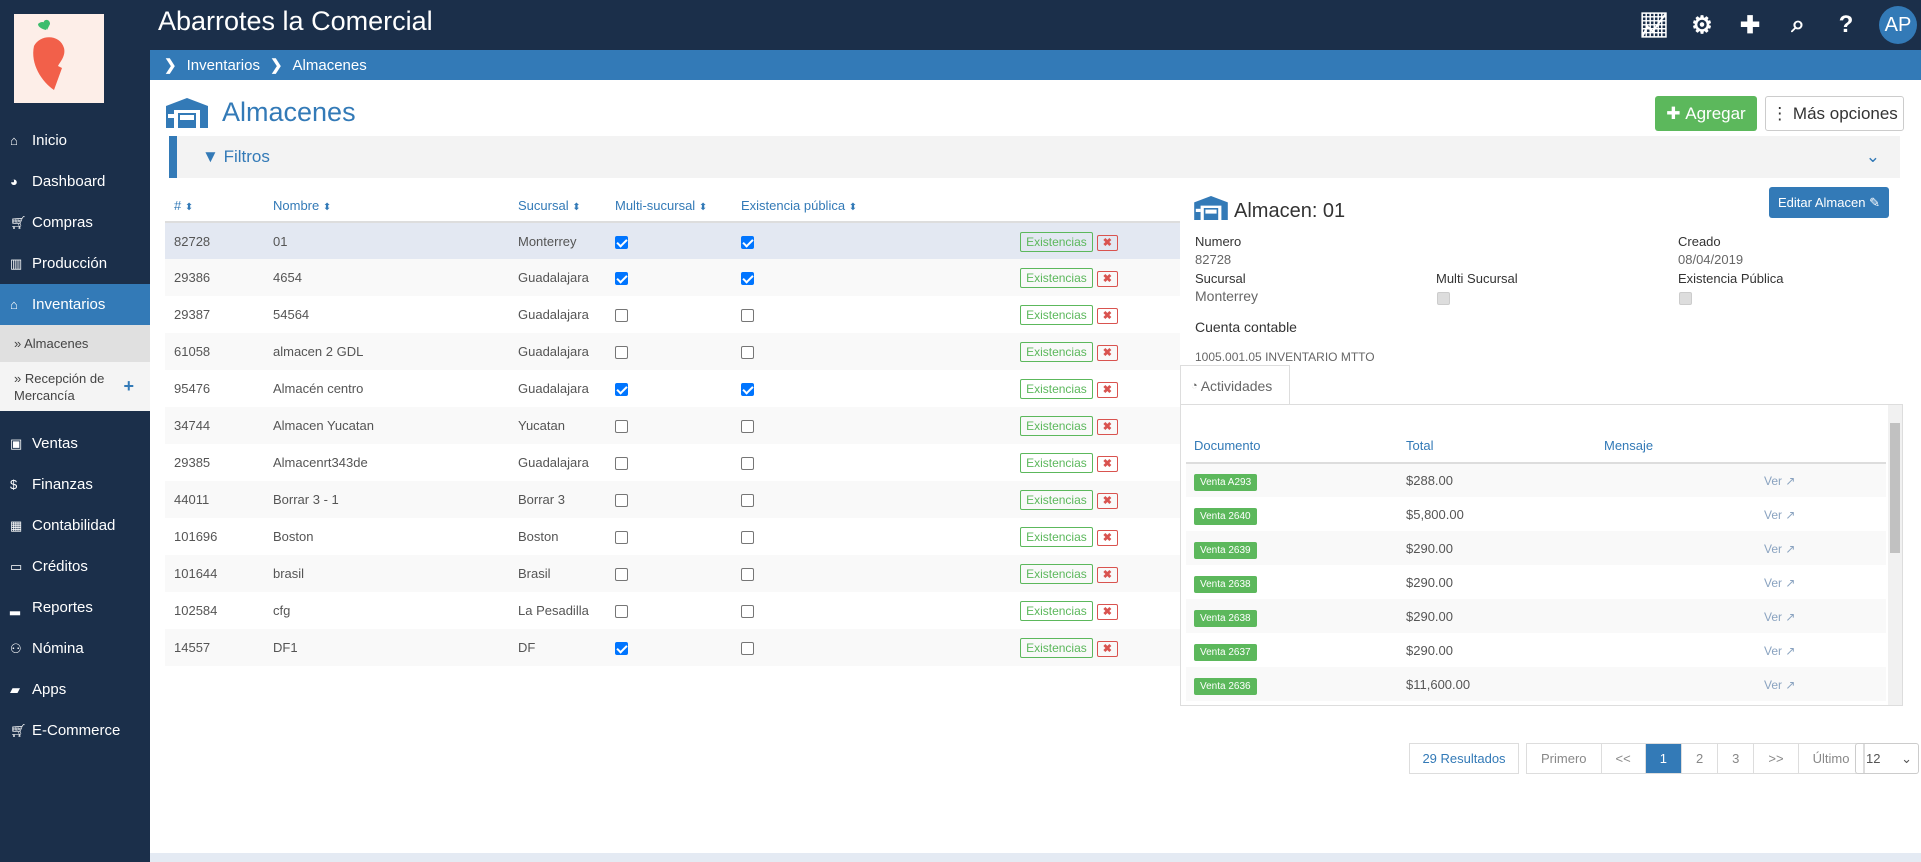  What do you see at coordinates (1846, 25) in the screenshot?
I see `question-icon: ?` at bounding box center [1846, 25].